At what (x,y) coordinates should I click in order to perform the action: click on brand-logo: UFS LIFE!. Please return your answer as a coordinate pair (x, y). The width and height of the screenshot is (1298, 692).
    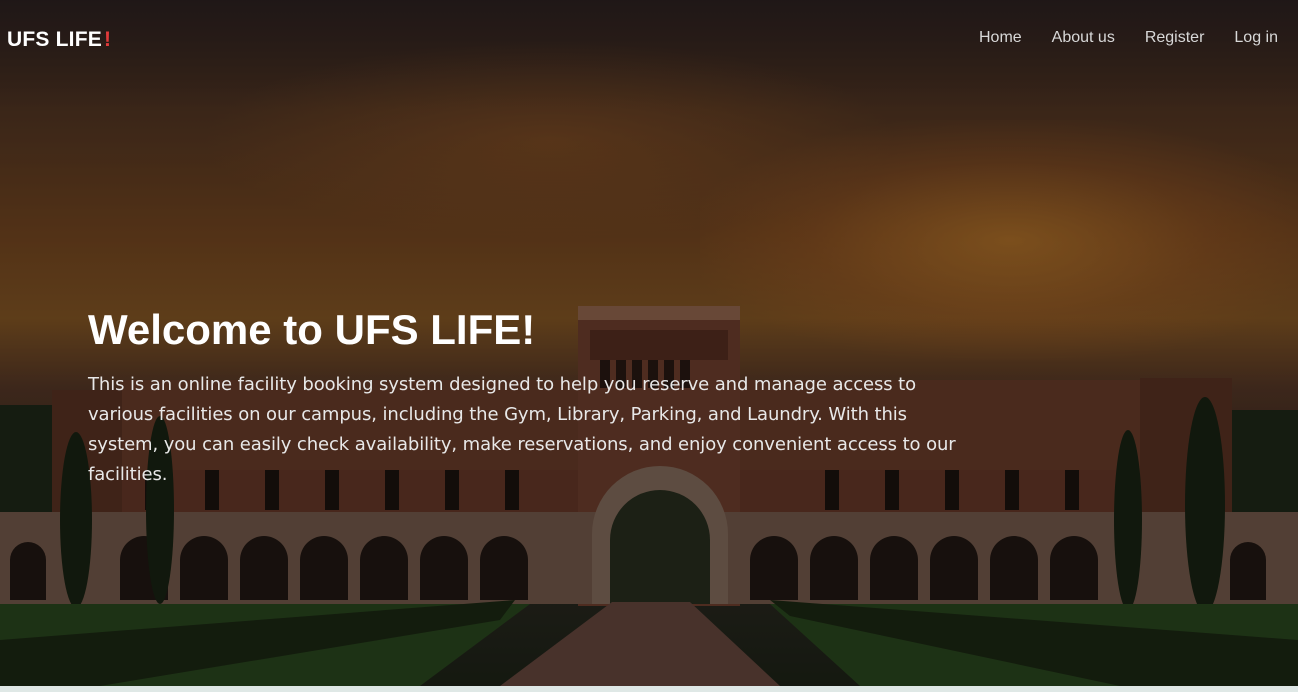
    Looking at the image, I should click on (59, 40).